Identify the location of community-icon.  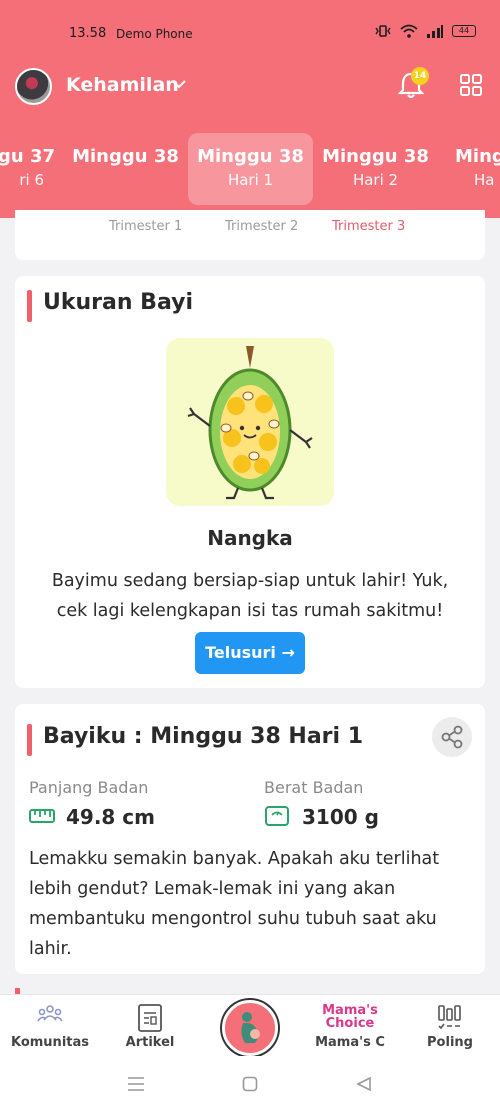
(50, 1013).